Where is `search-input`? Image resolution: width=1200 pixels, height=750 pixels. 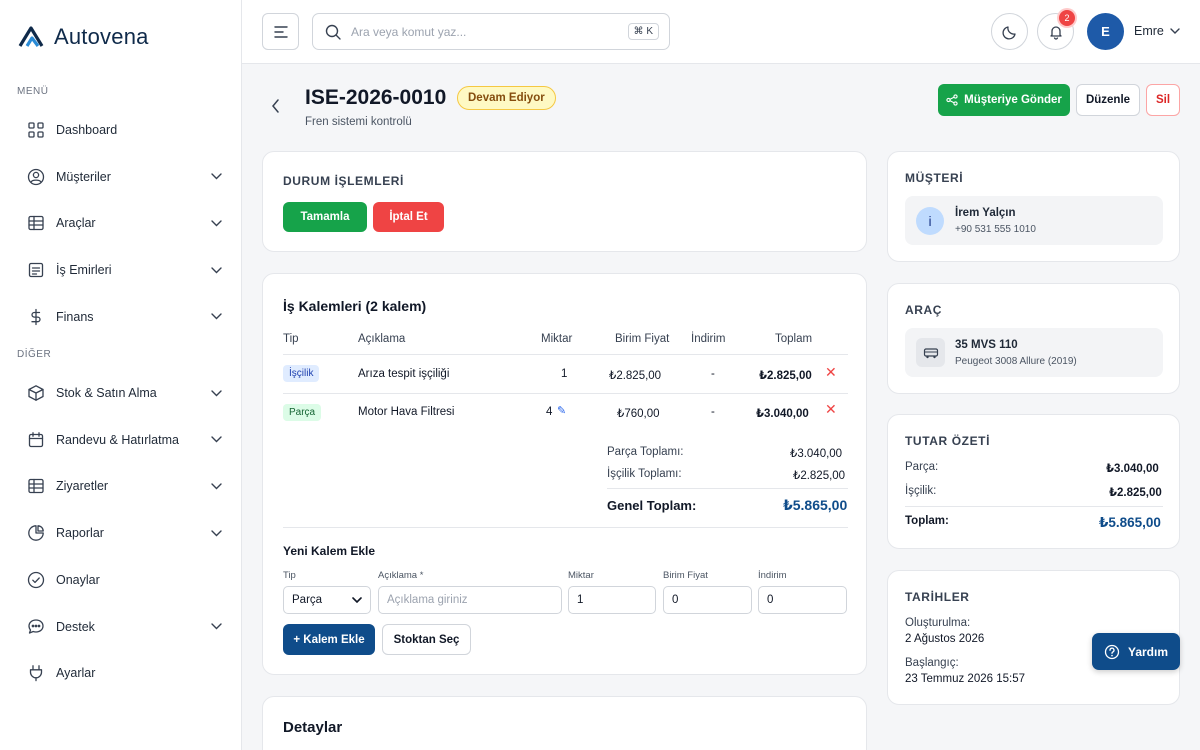
search-input is located at coordinates (481, 31).